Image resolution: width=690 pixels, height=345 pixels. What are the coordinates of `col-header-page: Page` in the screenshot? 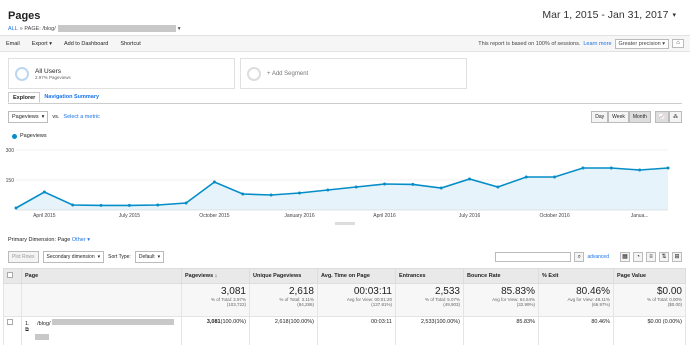 It's located at (101, 276).